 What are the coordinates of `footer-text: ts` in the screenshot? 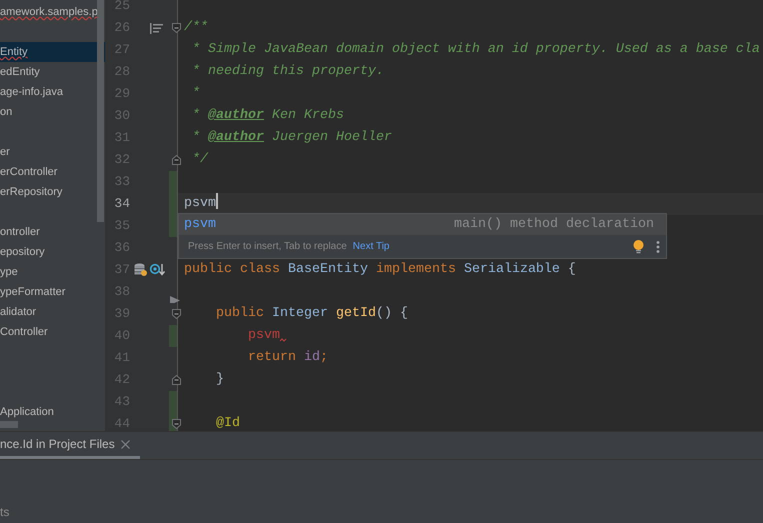 It's located at (5, 512).